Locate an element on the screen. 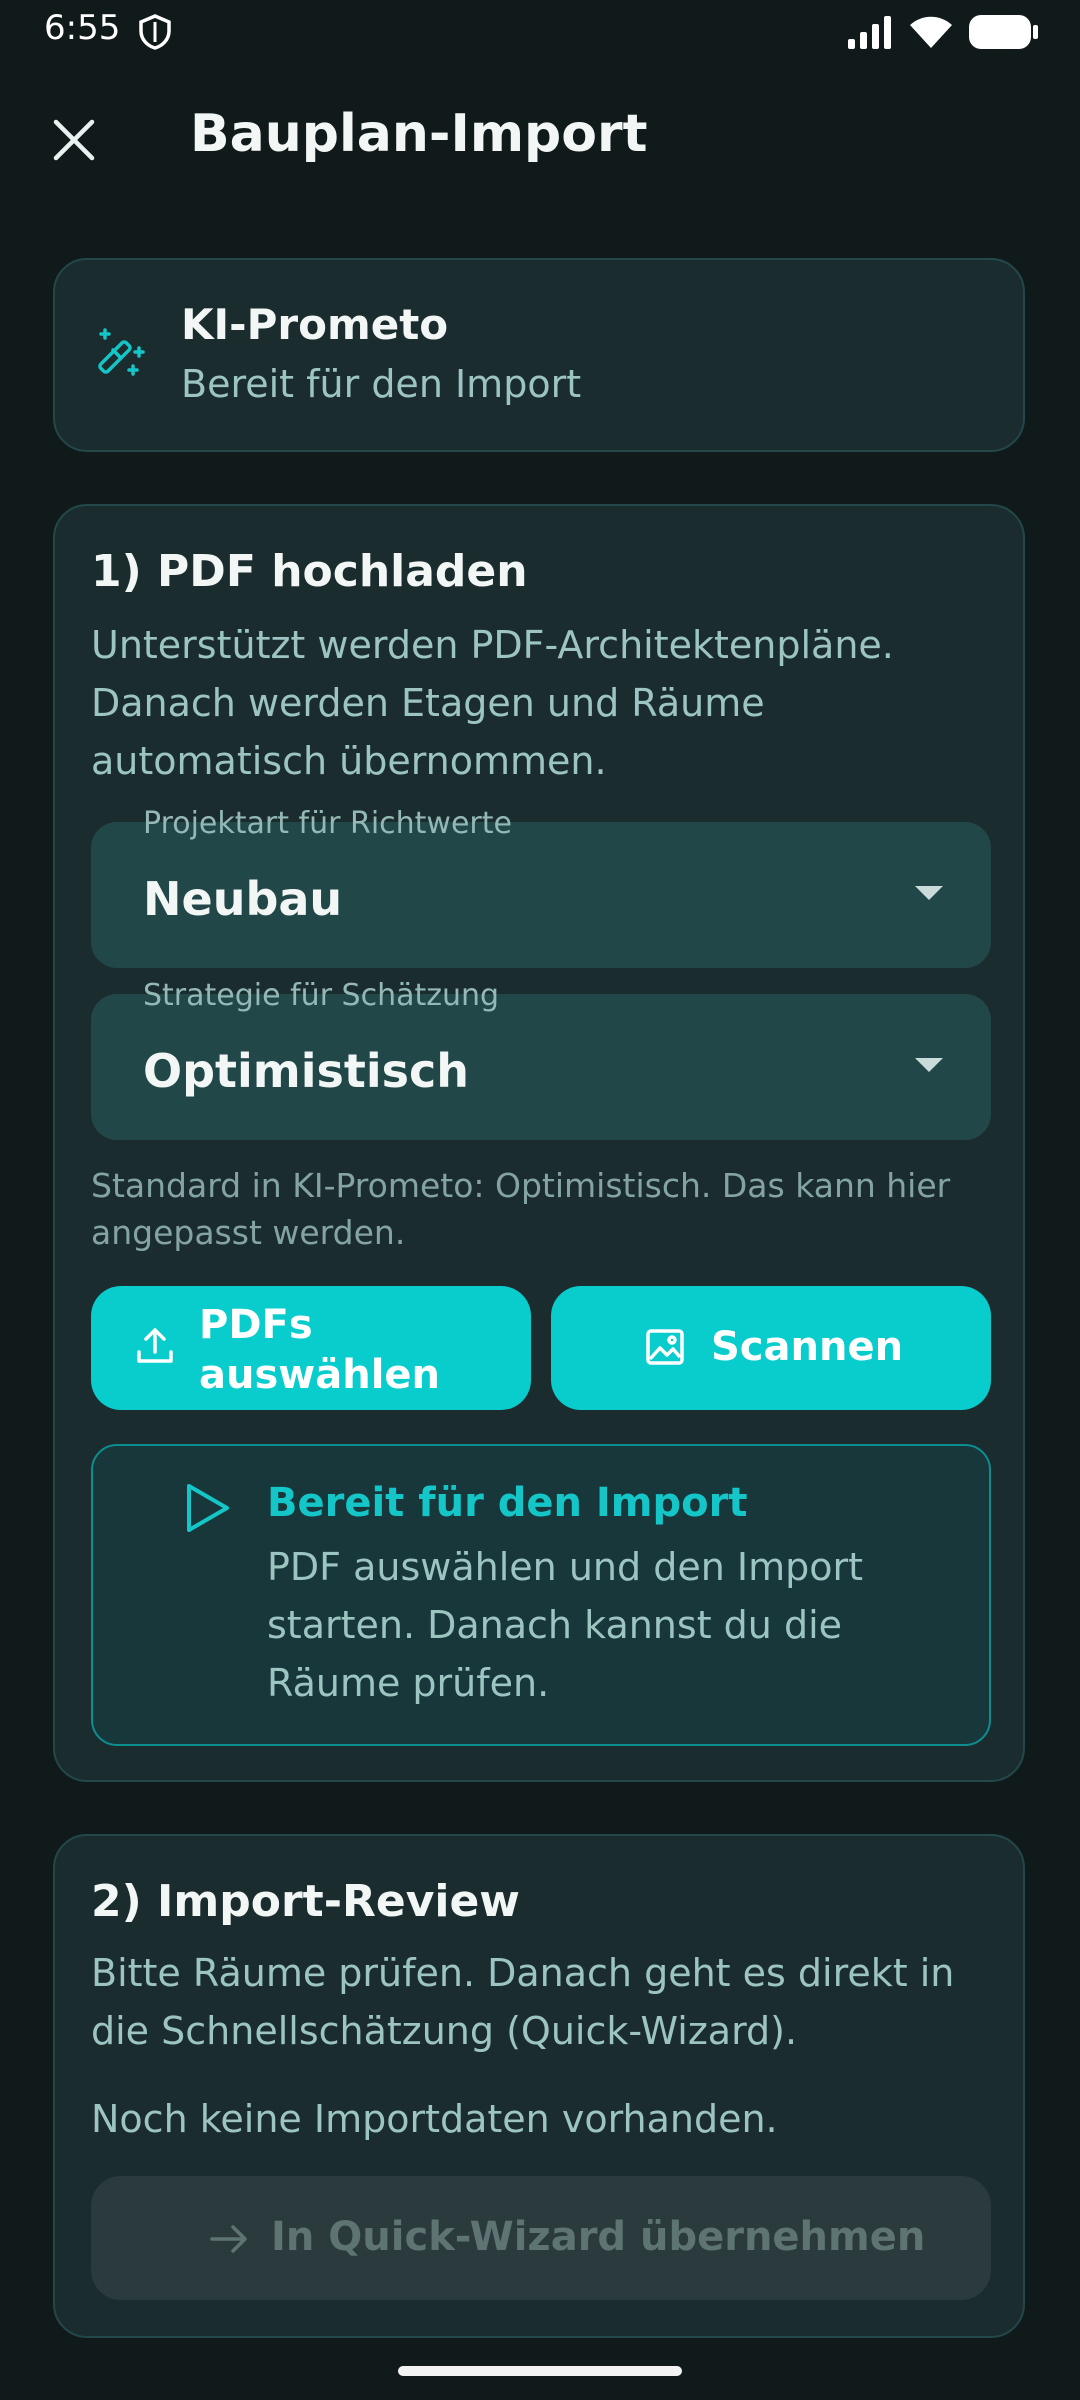  scan-button: Scannen is located at coordinates (771, 1348).